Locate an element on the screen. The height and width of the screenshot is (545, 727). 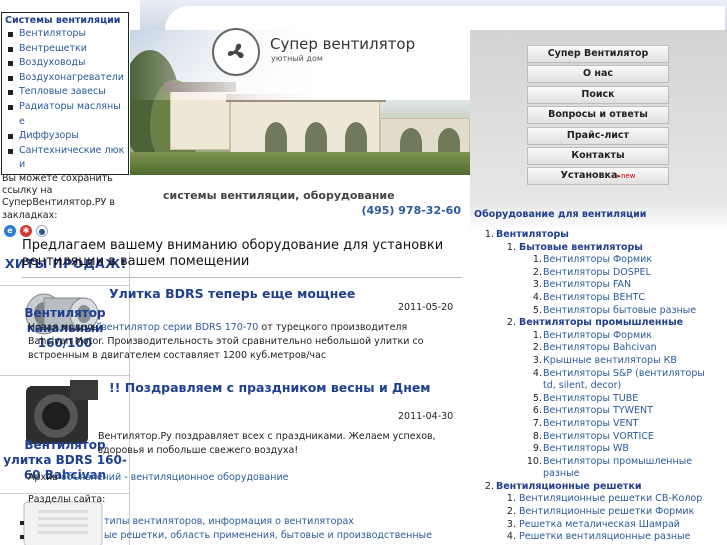
nav-install-button: Установка▸new is located at coordinates (598, 176).